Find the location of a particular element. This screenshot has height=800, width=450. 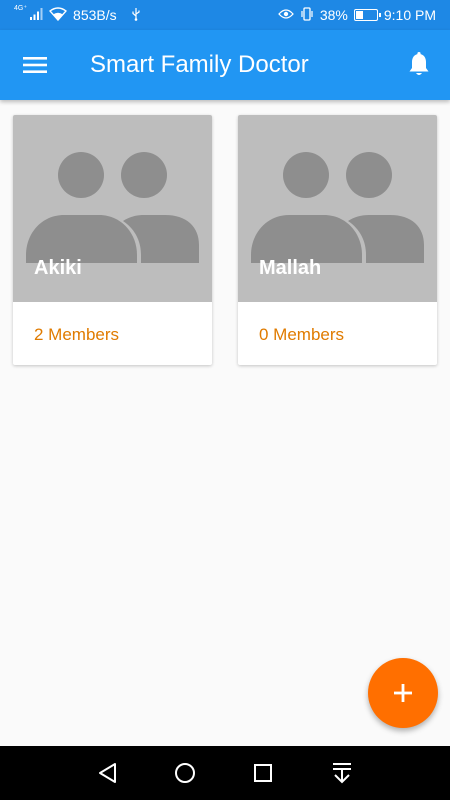

navigation-bar is located at coordinates (225, 773).